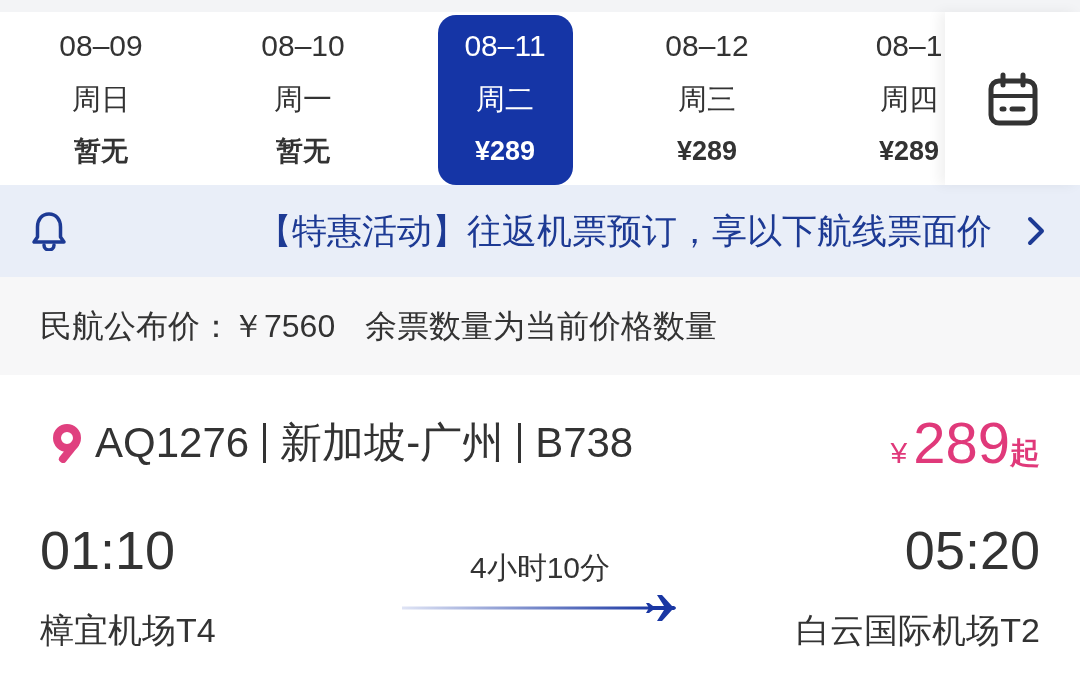 The width and height of the screenshot is (1080, 680). Describe the element at coordinates (303, 100) in the screenshot. I see `date-tab: 08–10 周一 暂无` at that location.